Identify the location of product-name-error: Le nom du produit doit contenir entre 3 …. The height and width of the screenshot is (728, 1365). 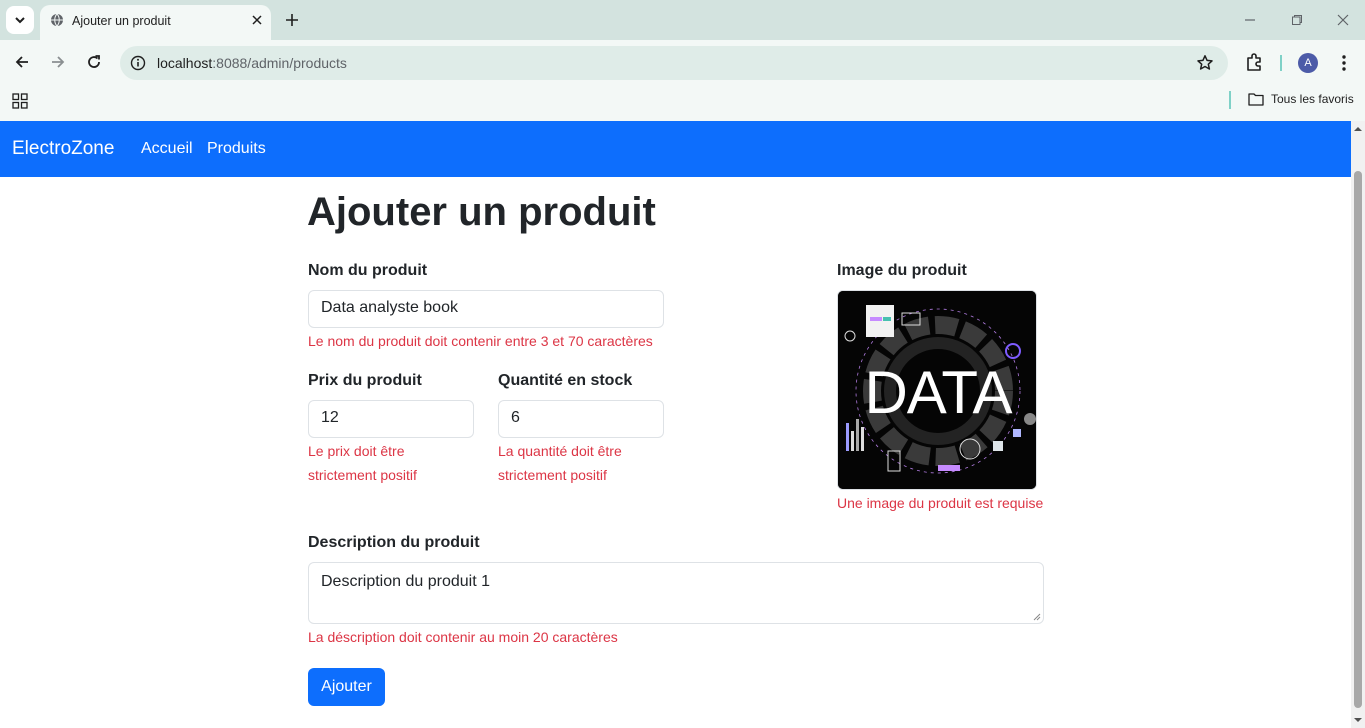
(480, 341).